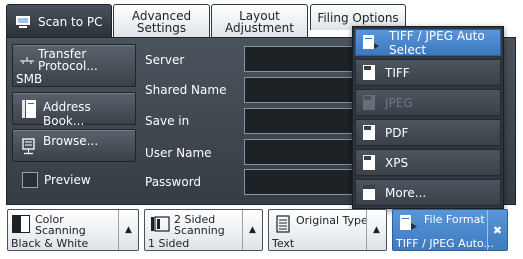  I want to click on tab-advanced-settings-line2: Settings, so click(161, 27).